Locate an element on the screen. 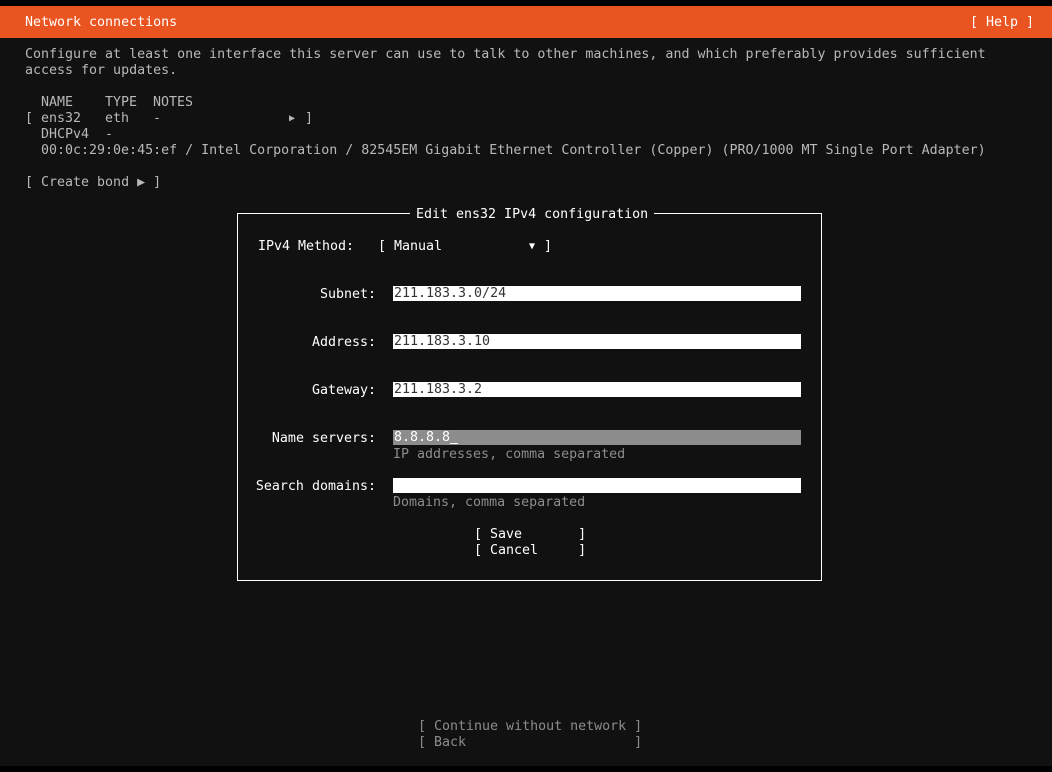 This screenshot has width=1052, height=772. interface-config-value: - is located at coordinates (109, 134).